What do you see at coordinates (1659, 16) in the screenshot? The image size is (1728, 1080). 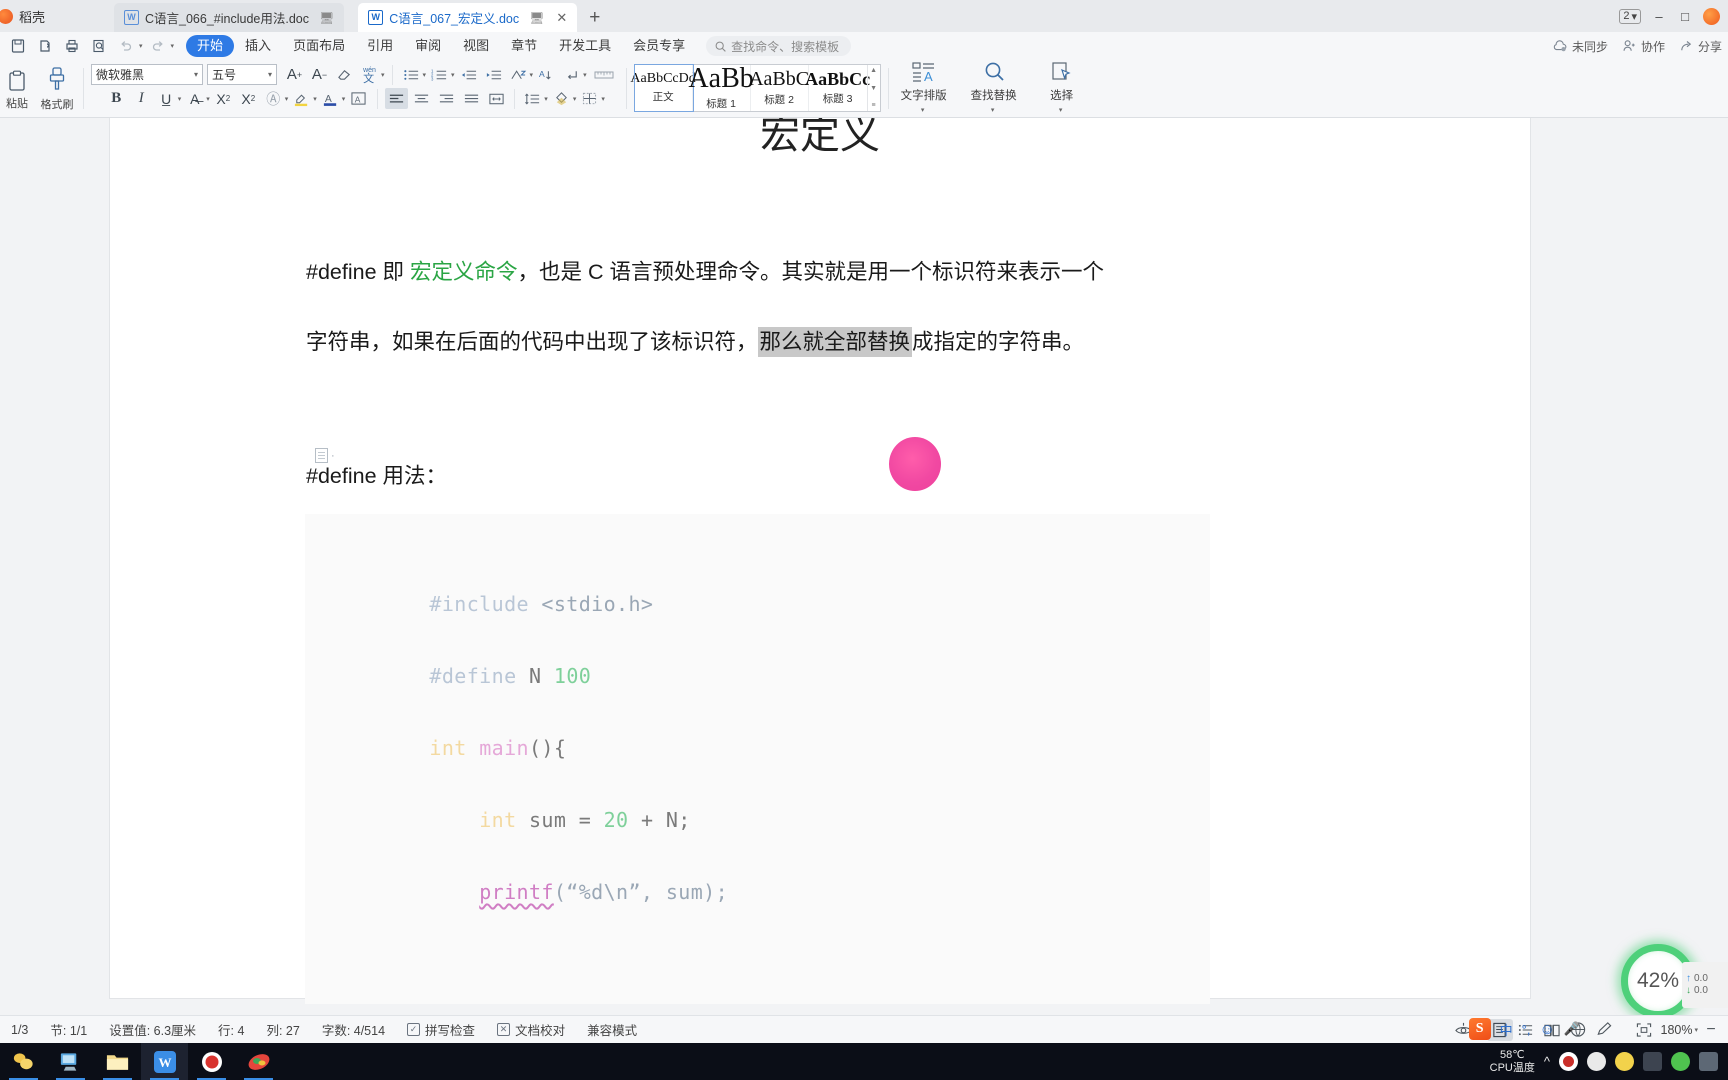 I see `minimize-icon: –` at bounding box center [1659, 16].